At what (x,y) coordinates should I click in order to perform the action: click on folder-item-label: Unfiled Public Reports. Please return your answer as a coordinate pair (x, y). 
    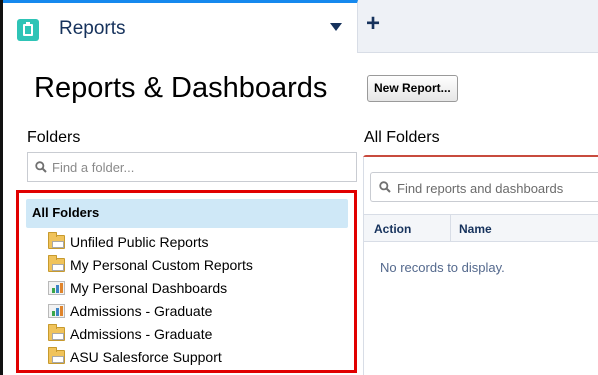
    Looking at the image, I should click on (139, 241).